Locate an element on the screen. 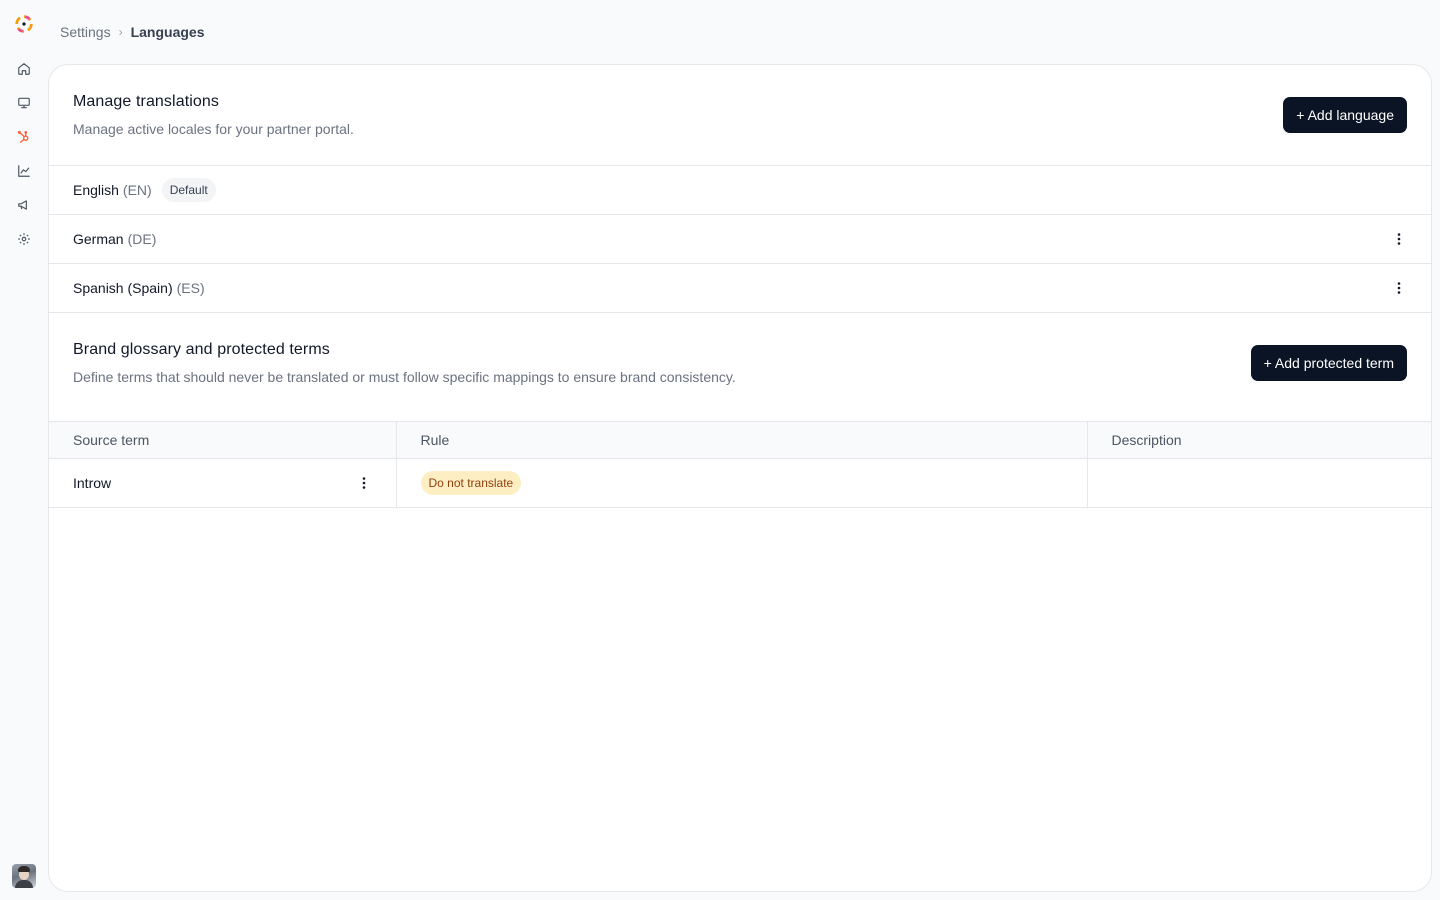  sidebar-item-hubspot is located at coordinates (24, 137).